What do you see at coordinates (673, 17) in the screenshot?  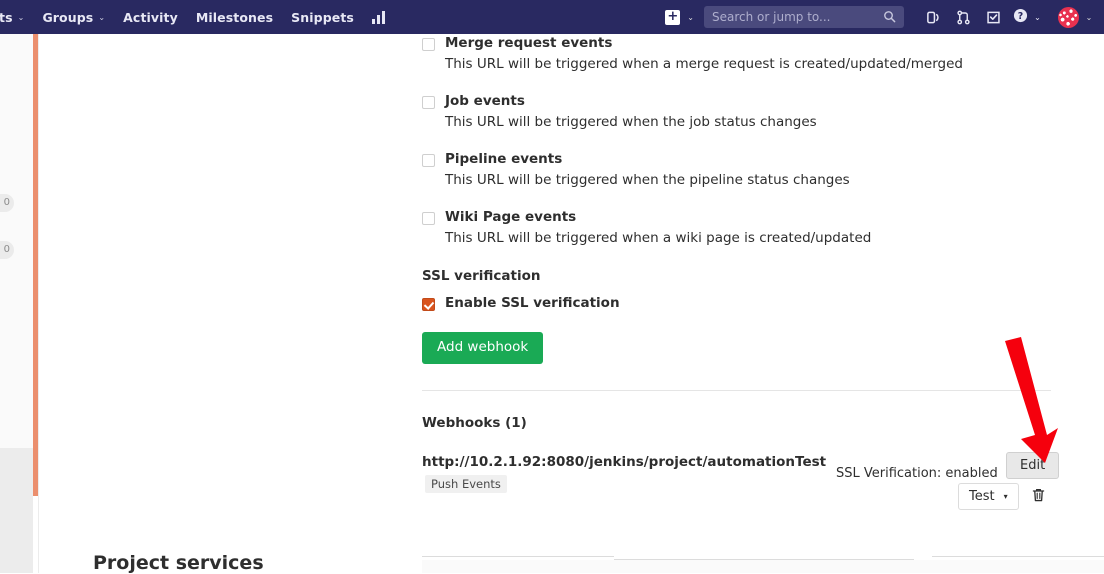 I see `plus-icon: +` at bounding box center [673, 17].